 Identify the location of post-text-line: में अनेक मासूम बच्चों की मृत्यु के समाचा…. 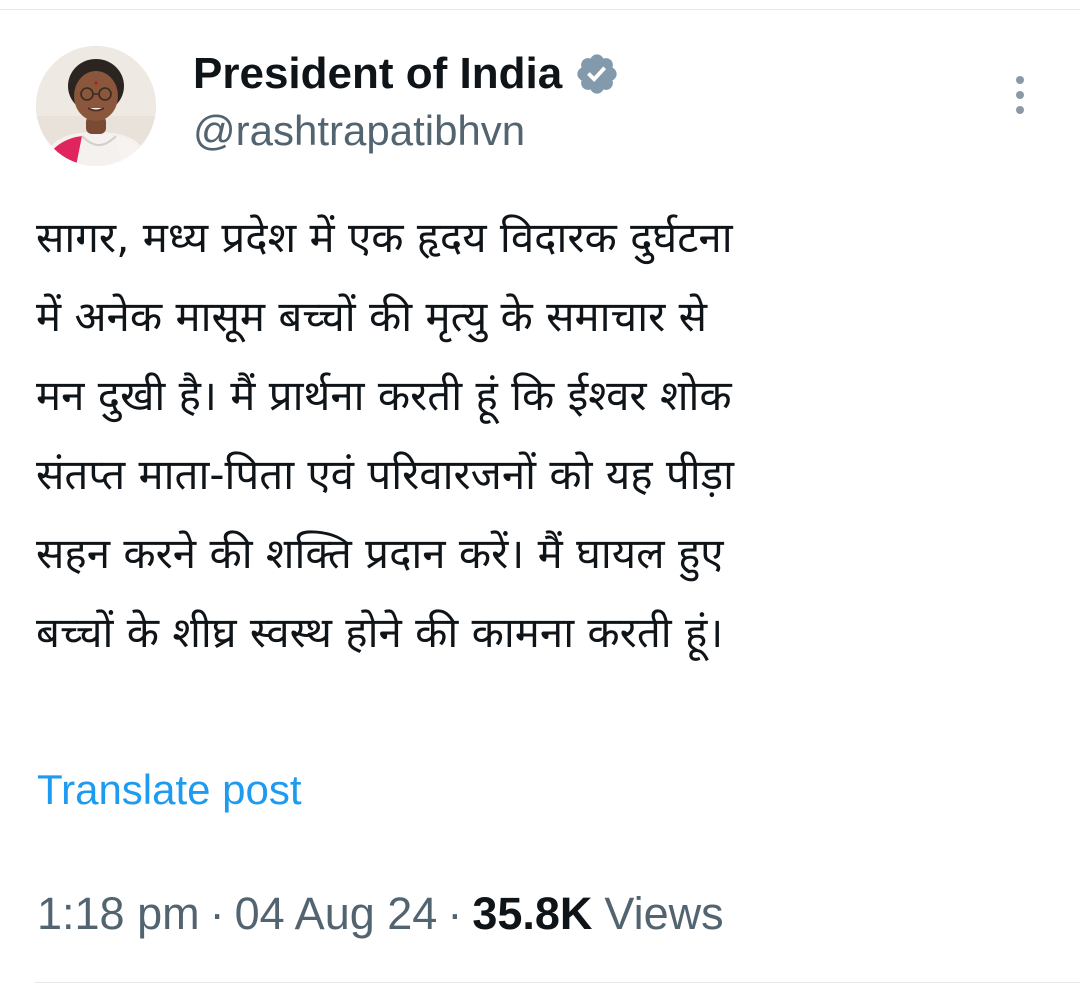
(371, 316).